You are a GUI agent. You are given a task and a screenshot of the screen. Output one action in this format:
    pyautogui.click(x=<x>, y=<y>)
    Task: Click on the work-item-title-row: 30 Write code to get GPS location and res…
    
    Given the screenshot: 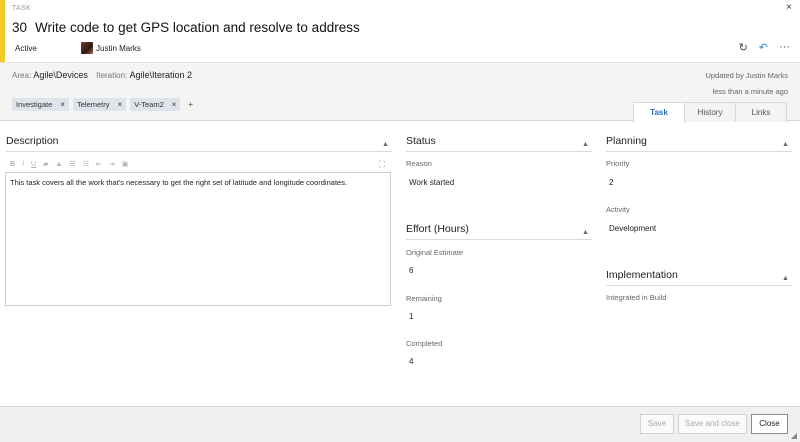 What is the action you would take?
    pyautogui.click(x=186, y=27)
    